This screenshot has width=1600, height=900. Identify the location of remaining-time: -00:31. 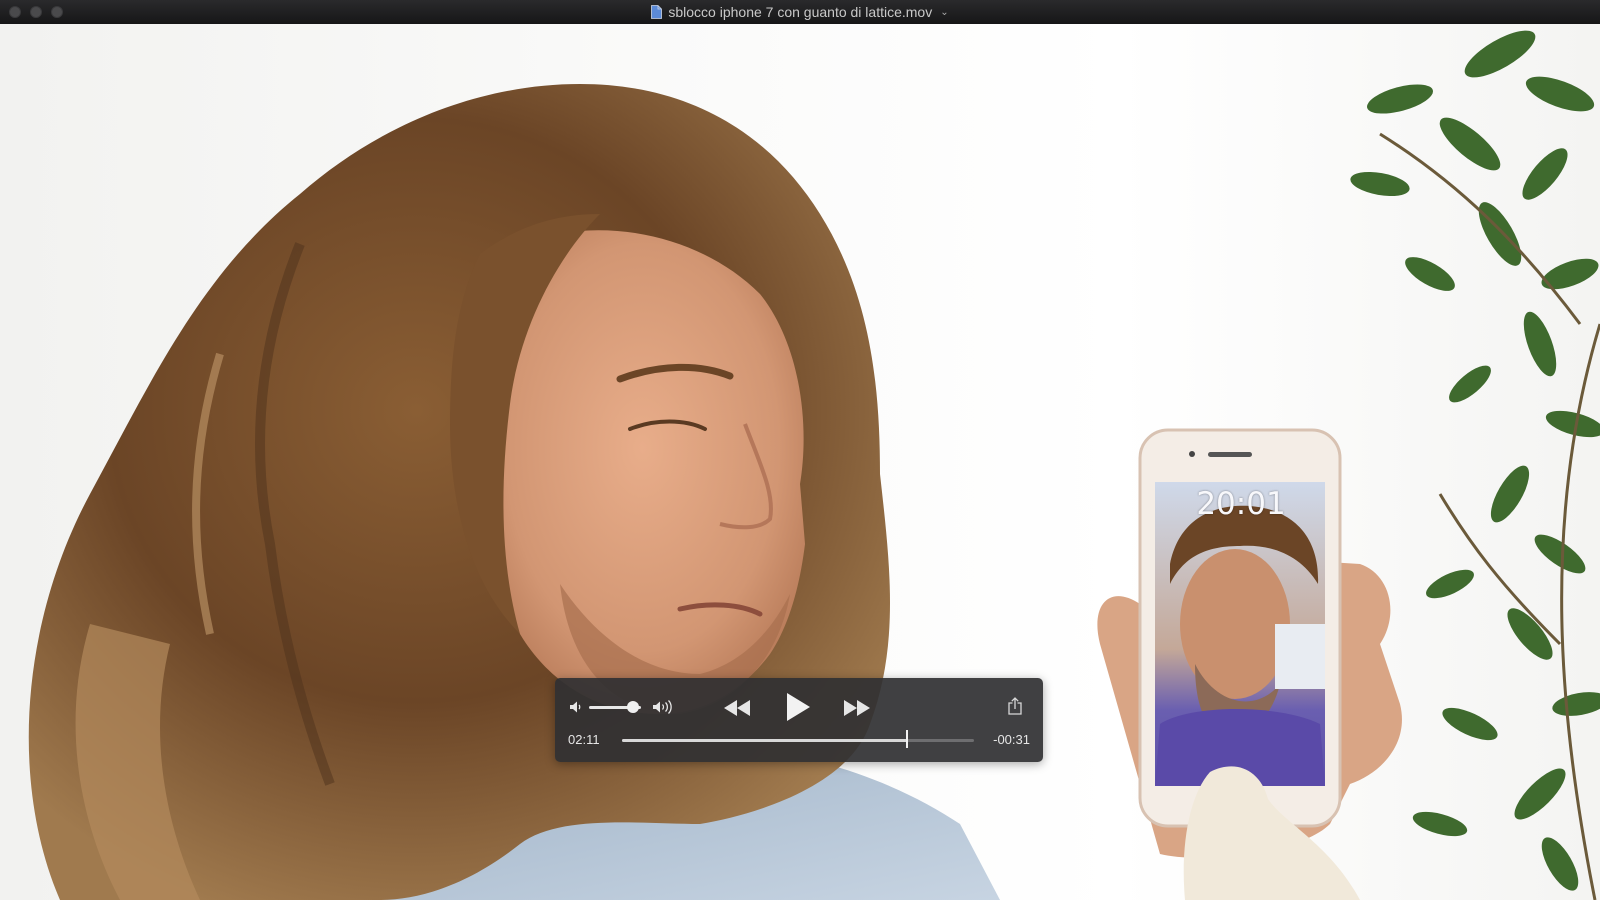
(1011, 739).